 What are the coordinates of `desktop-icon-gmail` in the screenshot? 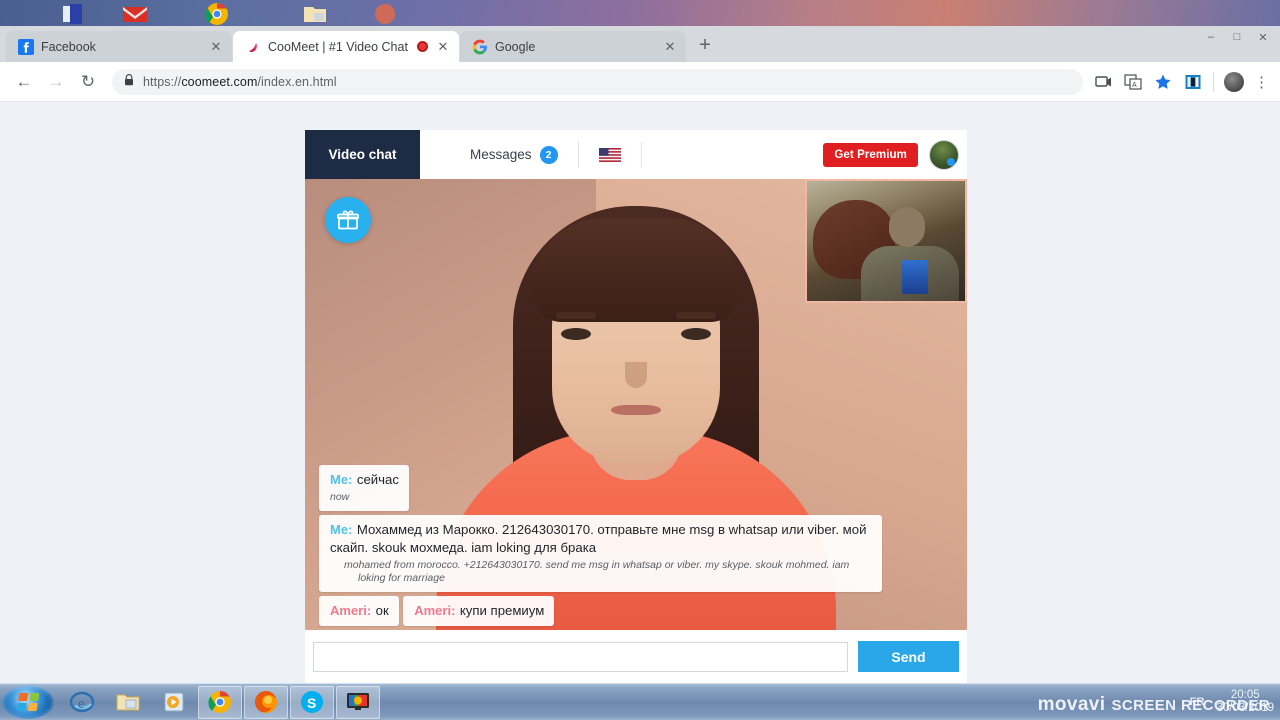 It's located at (135, 14).